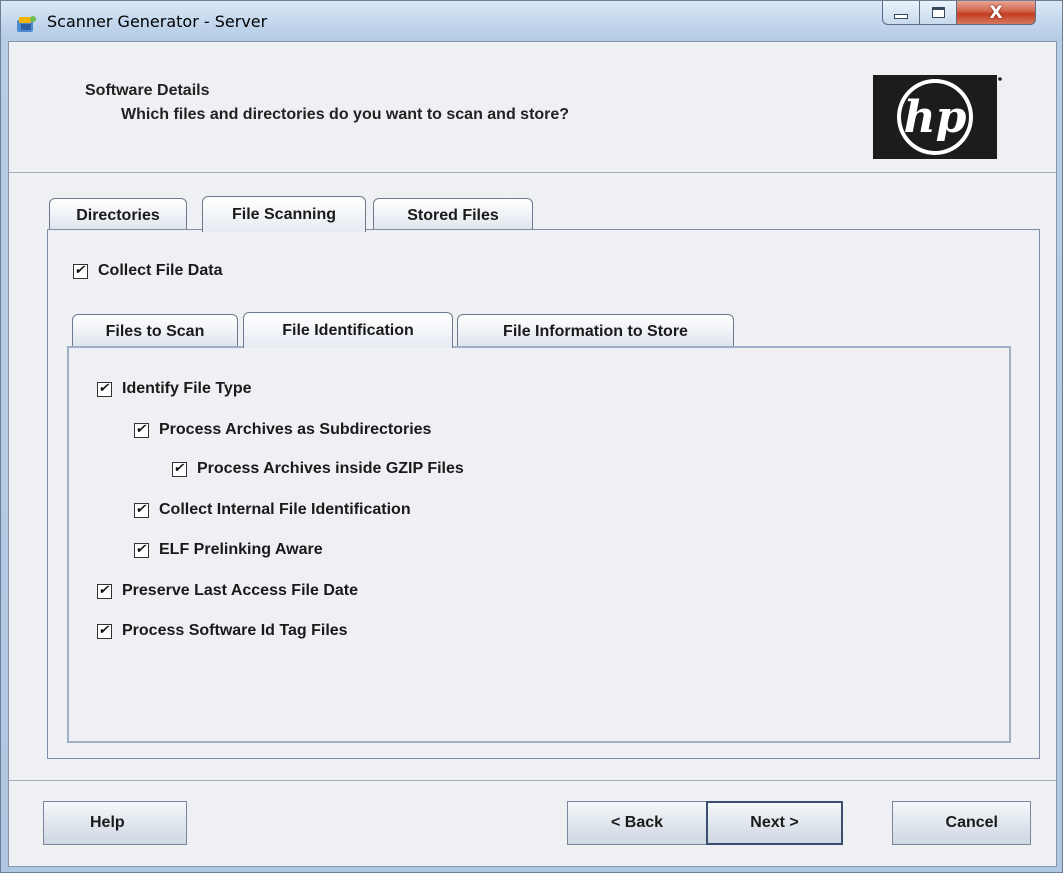 The image size is (1063, 873). I want to click on maximize-button, so click(938, 13).